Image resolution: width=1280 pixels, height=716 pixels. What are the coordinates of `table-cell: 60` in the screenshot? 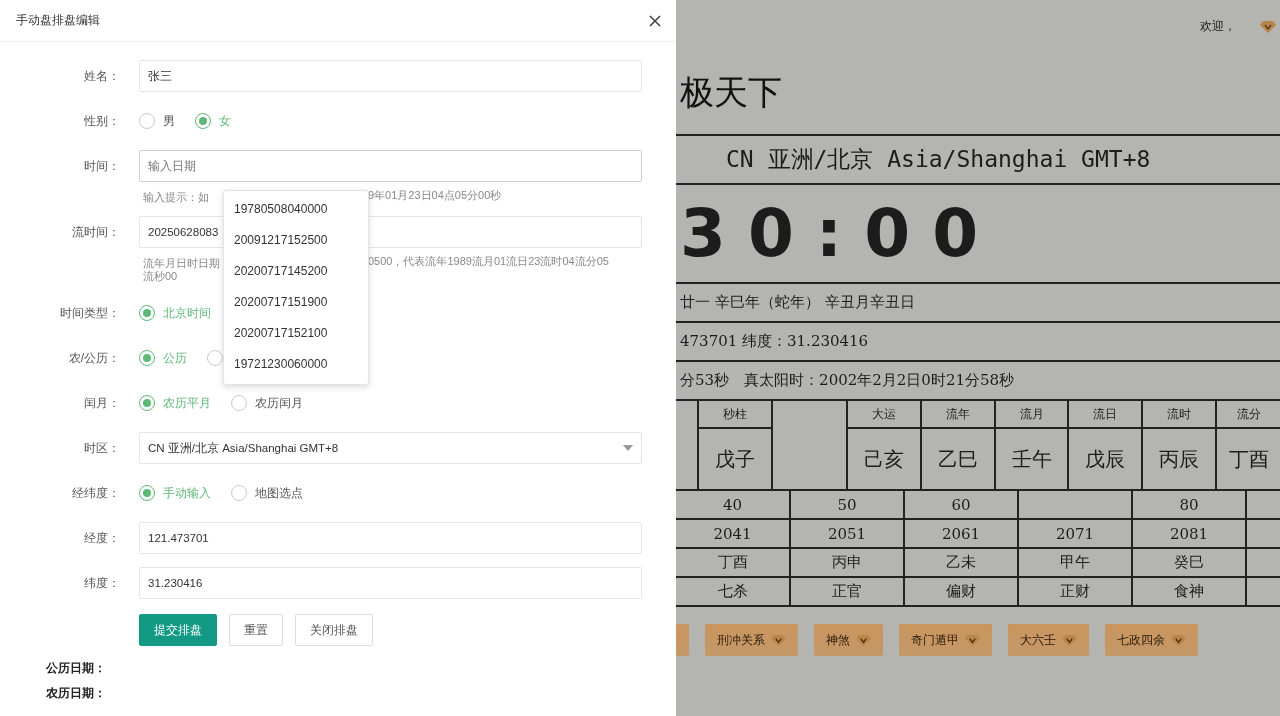 It's located at (961, 504).